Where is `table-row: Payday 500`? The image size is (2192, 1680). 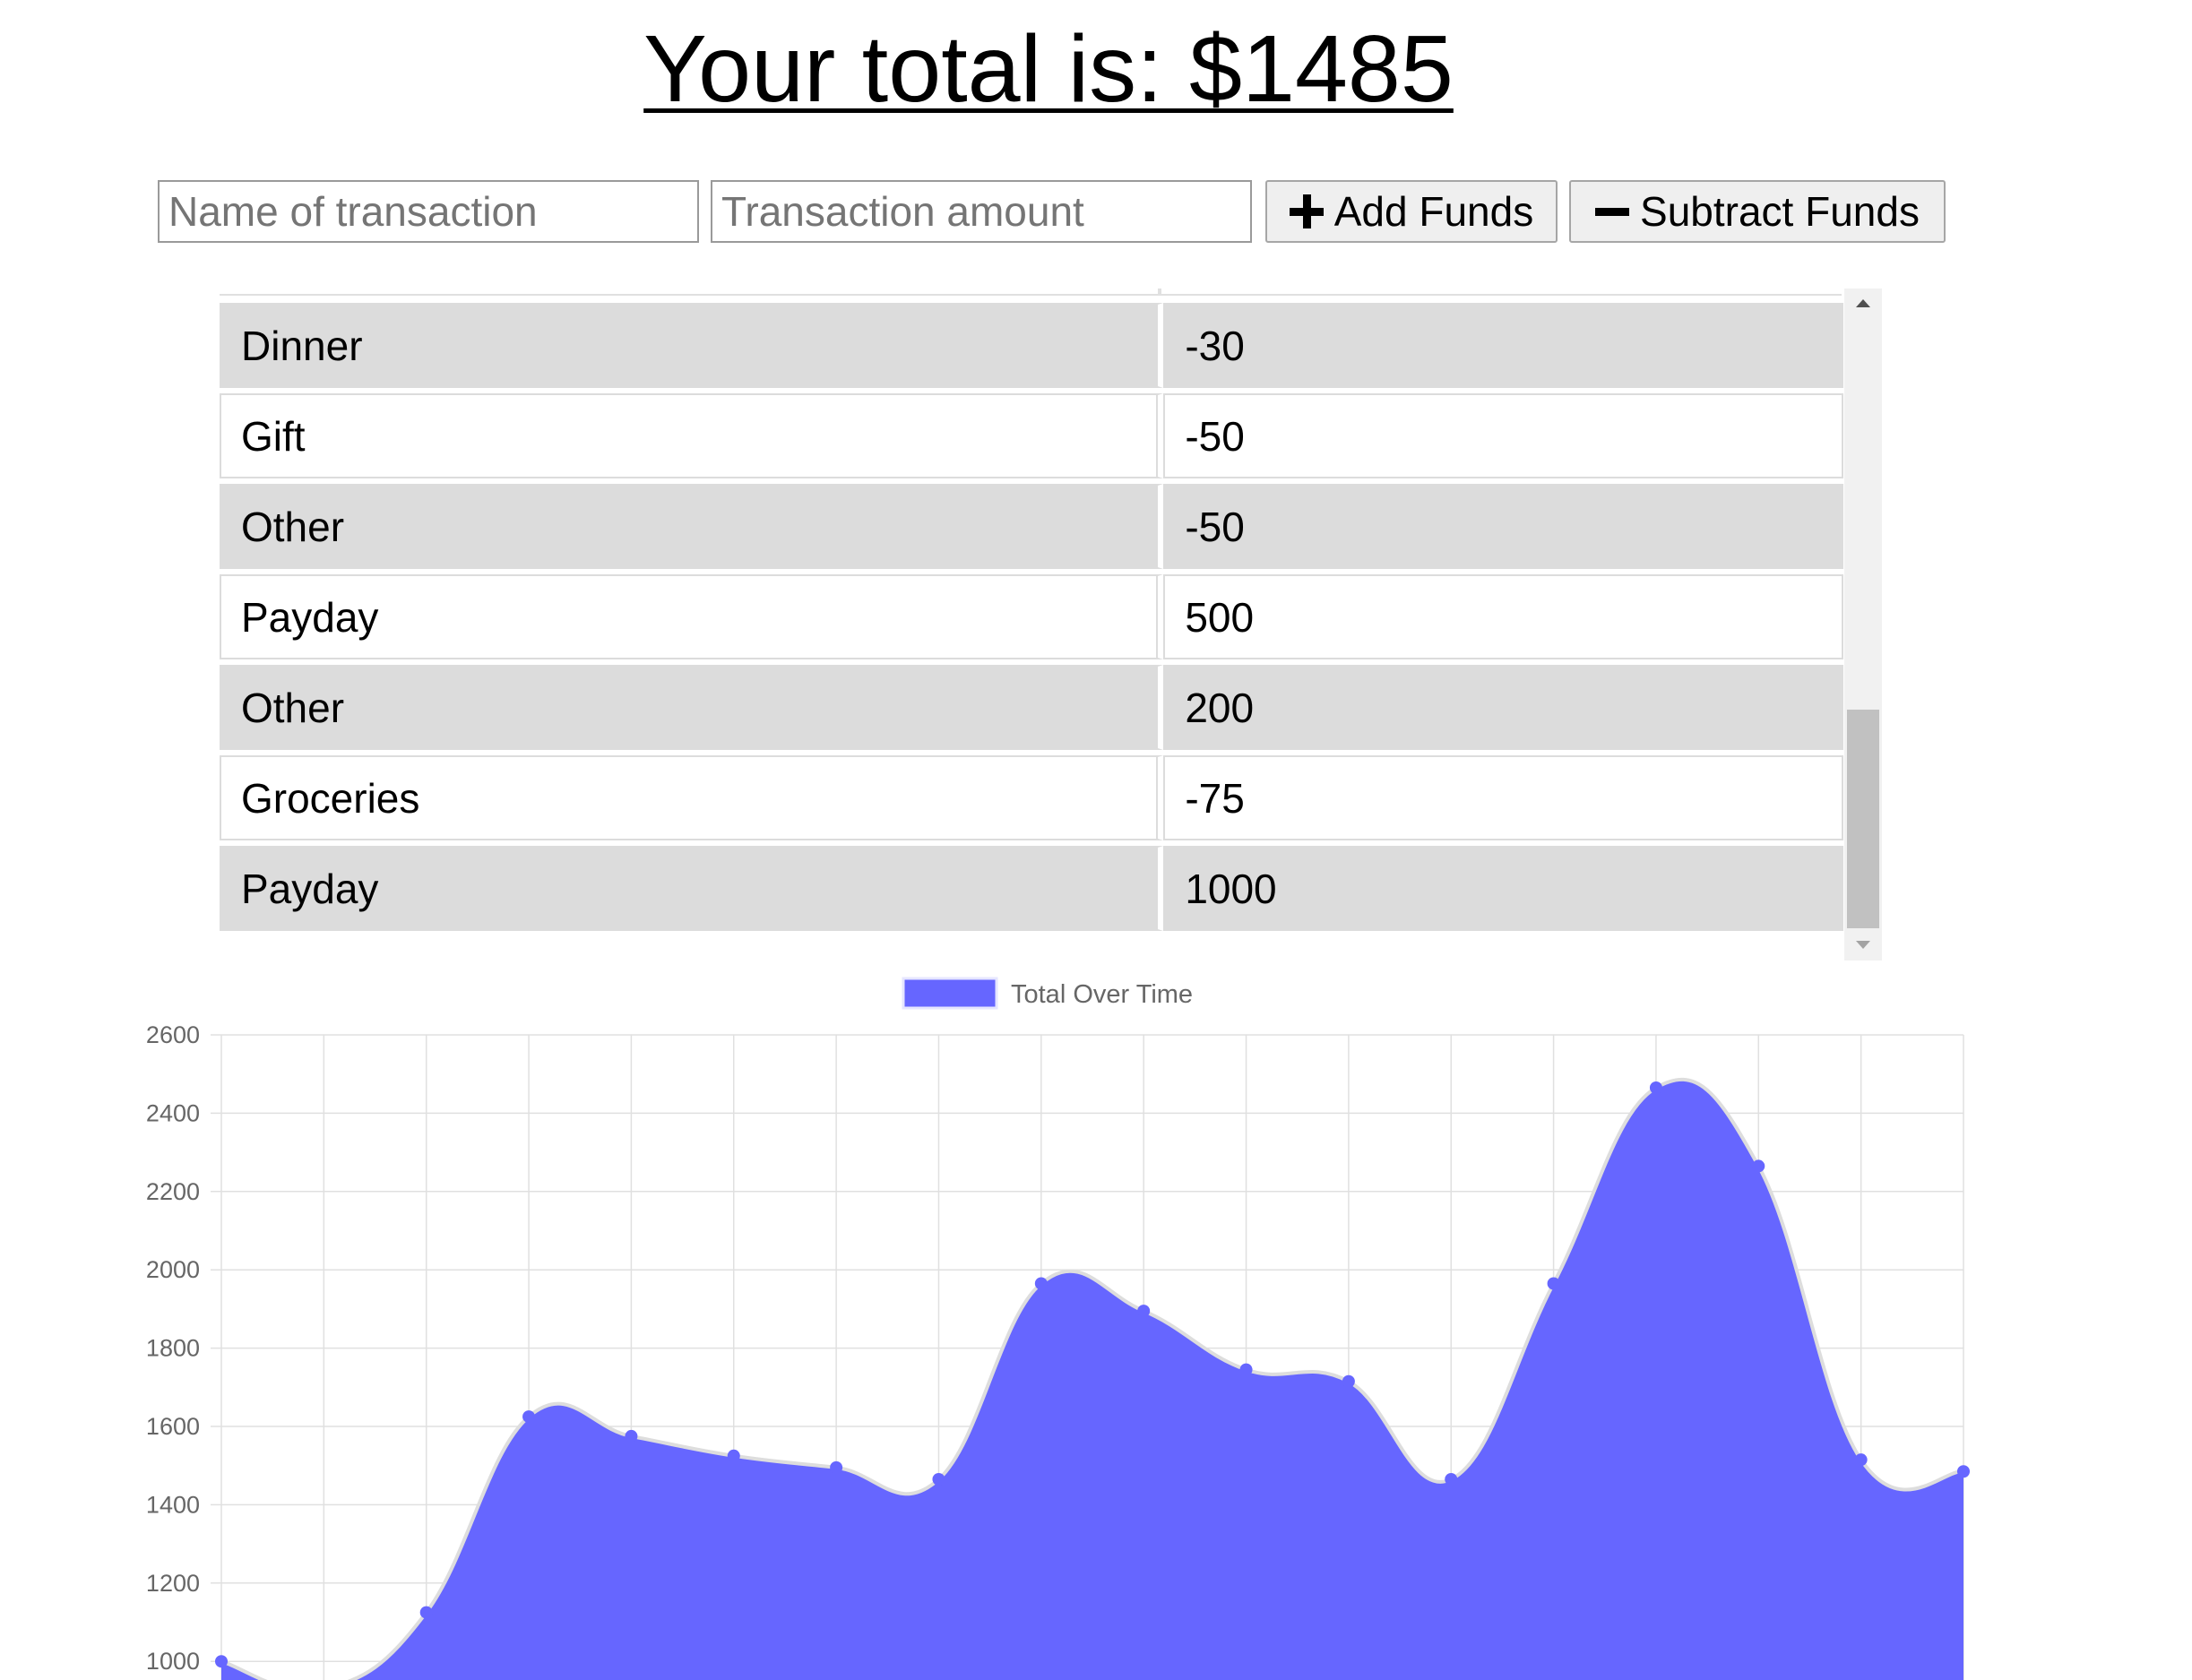 table-row: Payday 500 is located at coordinates (1032, 617).